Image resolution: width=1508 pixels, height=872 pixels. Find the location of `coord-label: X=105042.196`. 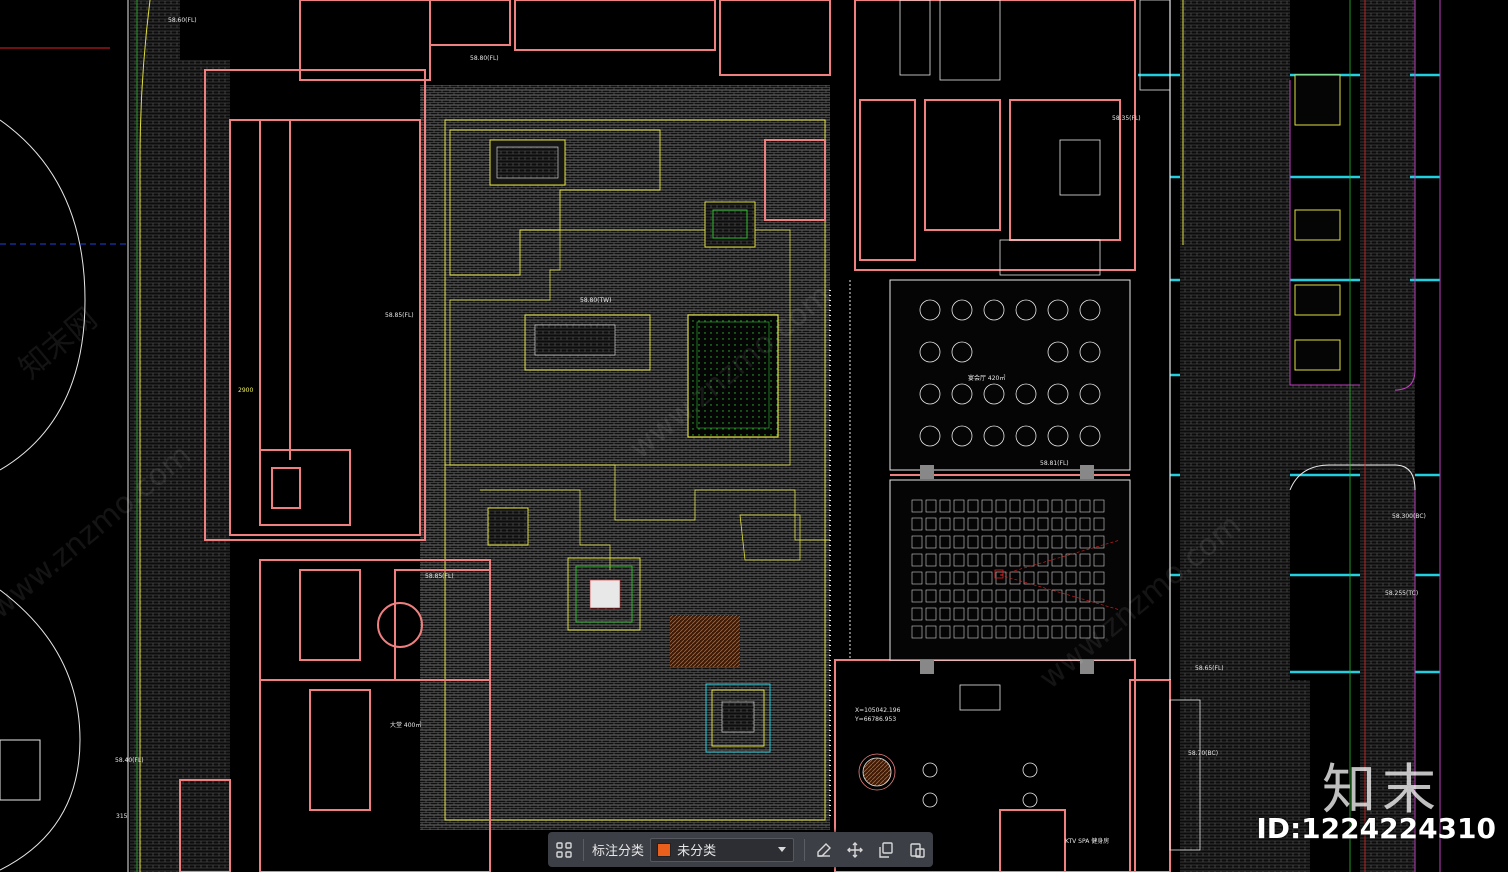

coord-label: X=105042.196 is located at coordinates (878, 710).